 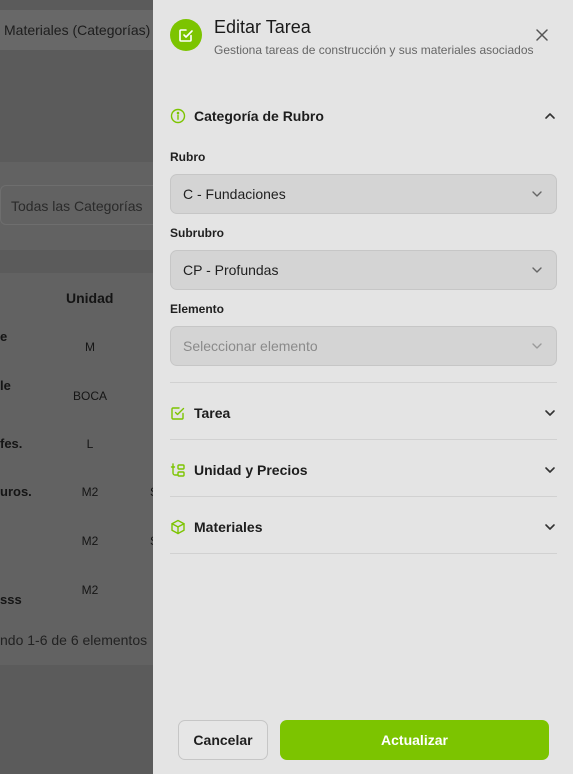 I want to click on background-row-unit: L, so click(x=90, y=444).